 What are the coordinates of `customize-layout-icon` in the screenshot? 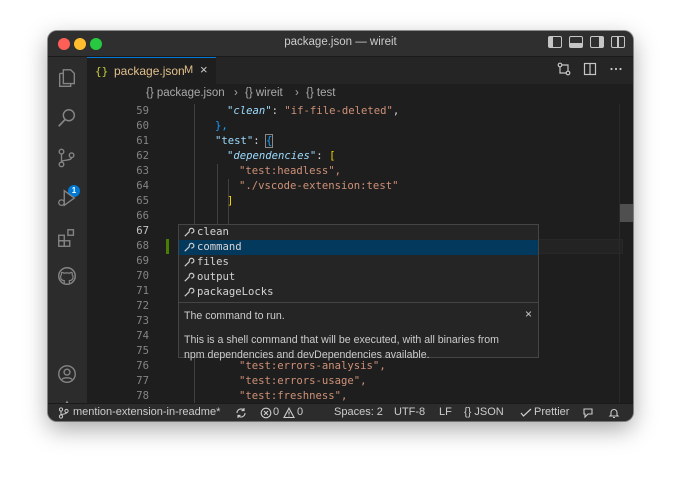 It's located at (618, 42).